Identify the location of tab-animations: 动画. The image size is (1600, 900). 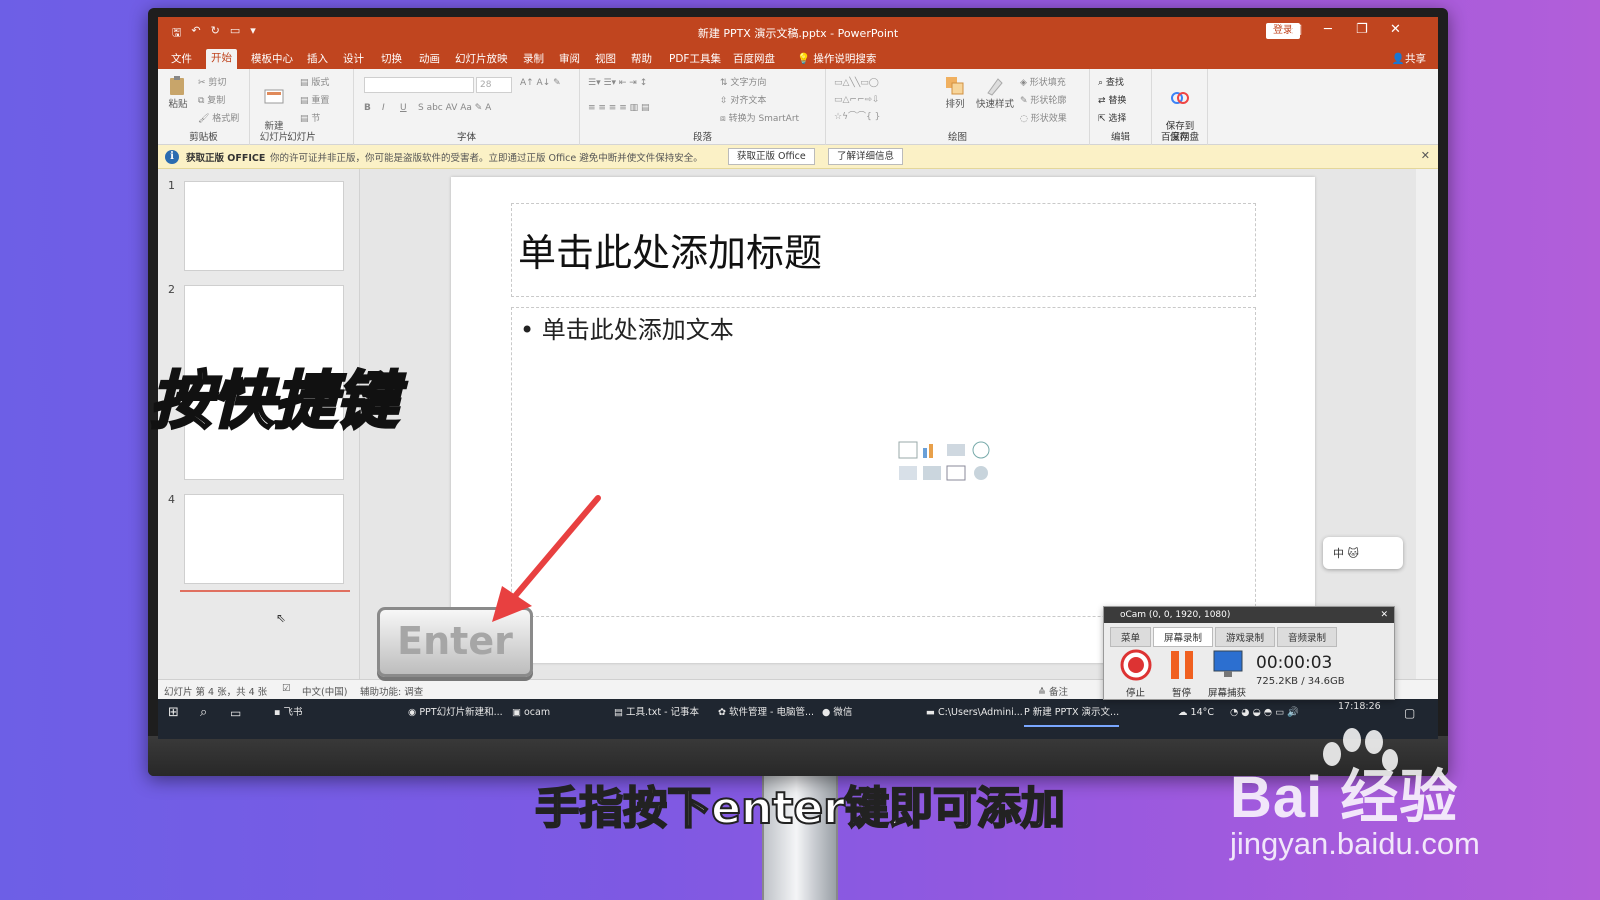
(429, 58).